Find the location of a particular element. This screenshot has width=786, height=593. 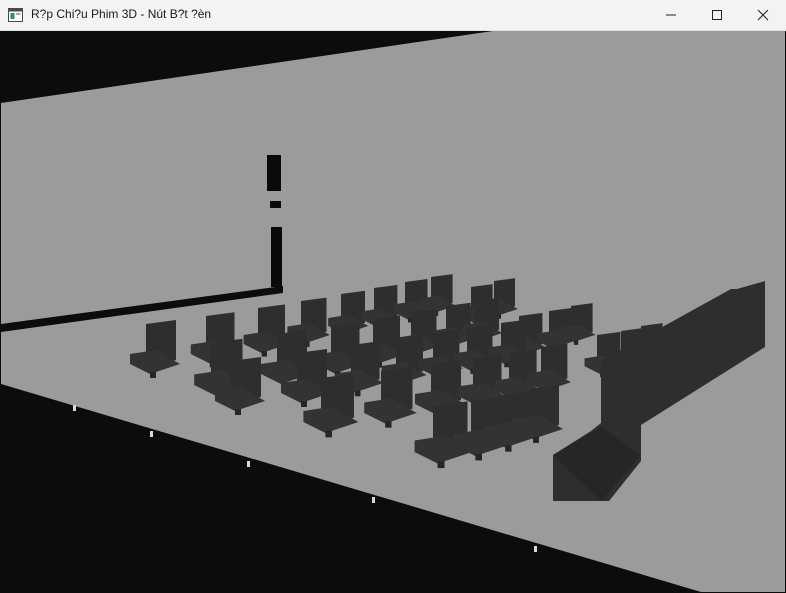

close-button is located at coordinates (763, 15).